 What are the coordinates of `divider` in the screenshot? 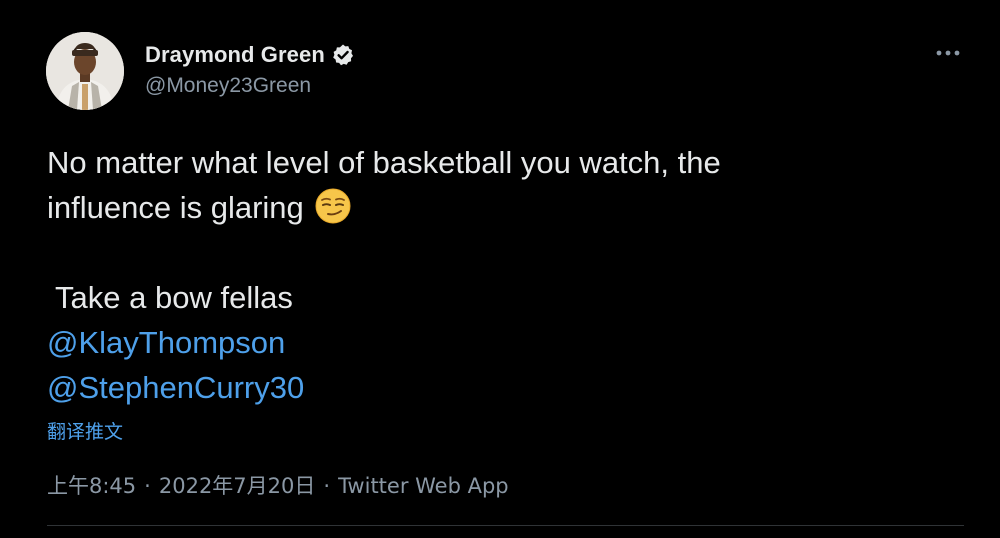 It's located at (505, 525).